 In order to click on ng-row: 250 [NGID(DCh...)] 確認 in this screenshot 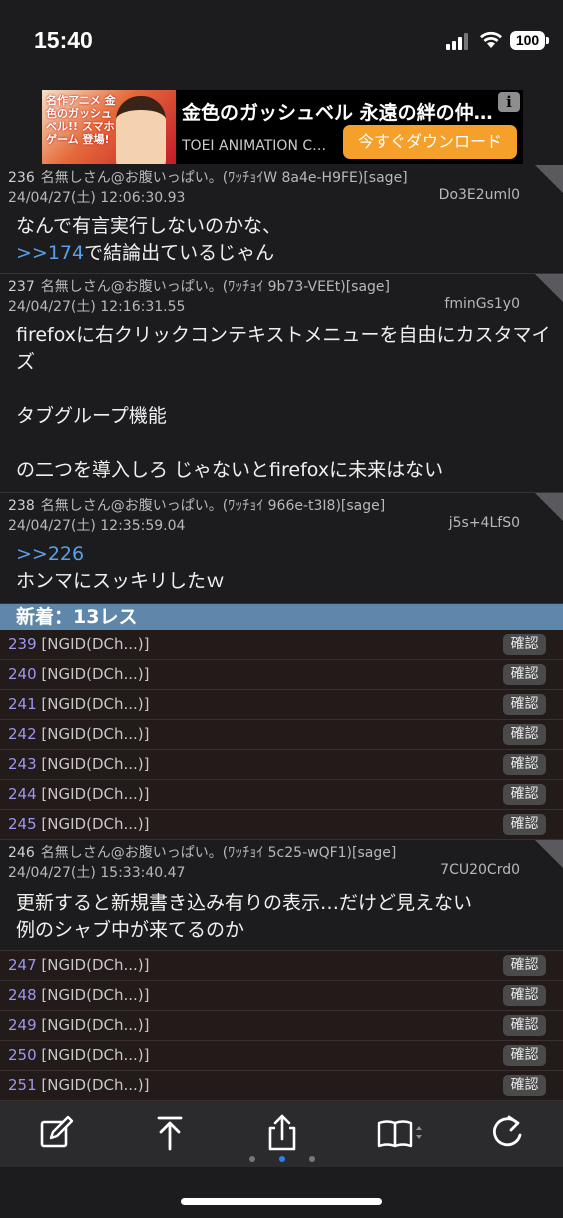, I will do `click(281, 1056)`.